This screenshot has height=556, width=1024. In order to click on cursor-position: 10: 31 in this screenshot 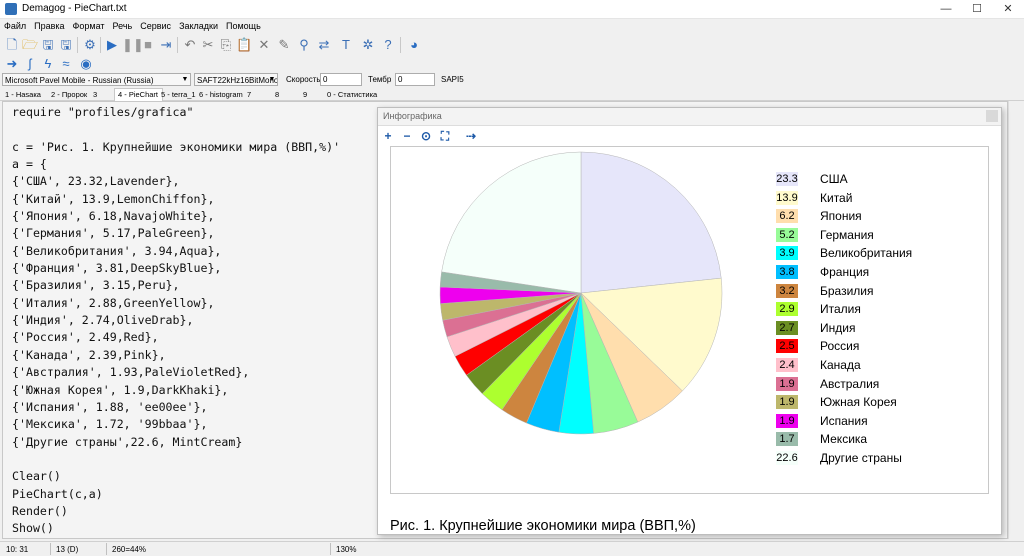, I will do `click(17, 549)`.